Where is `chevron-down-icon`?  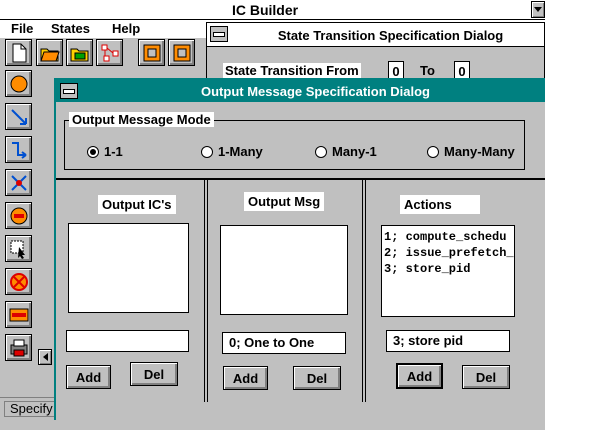
chevron-down-icon is located at coordinates (538, 9).